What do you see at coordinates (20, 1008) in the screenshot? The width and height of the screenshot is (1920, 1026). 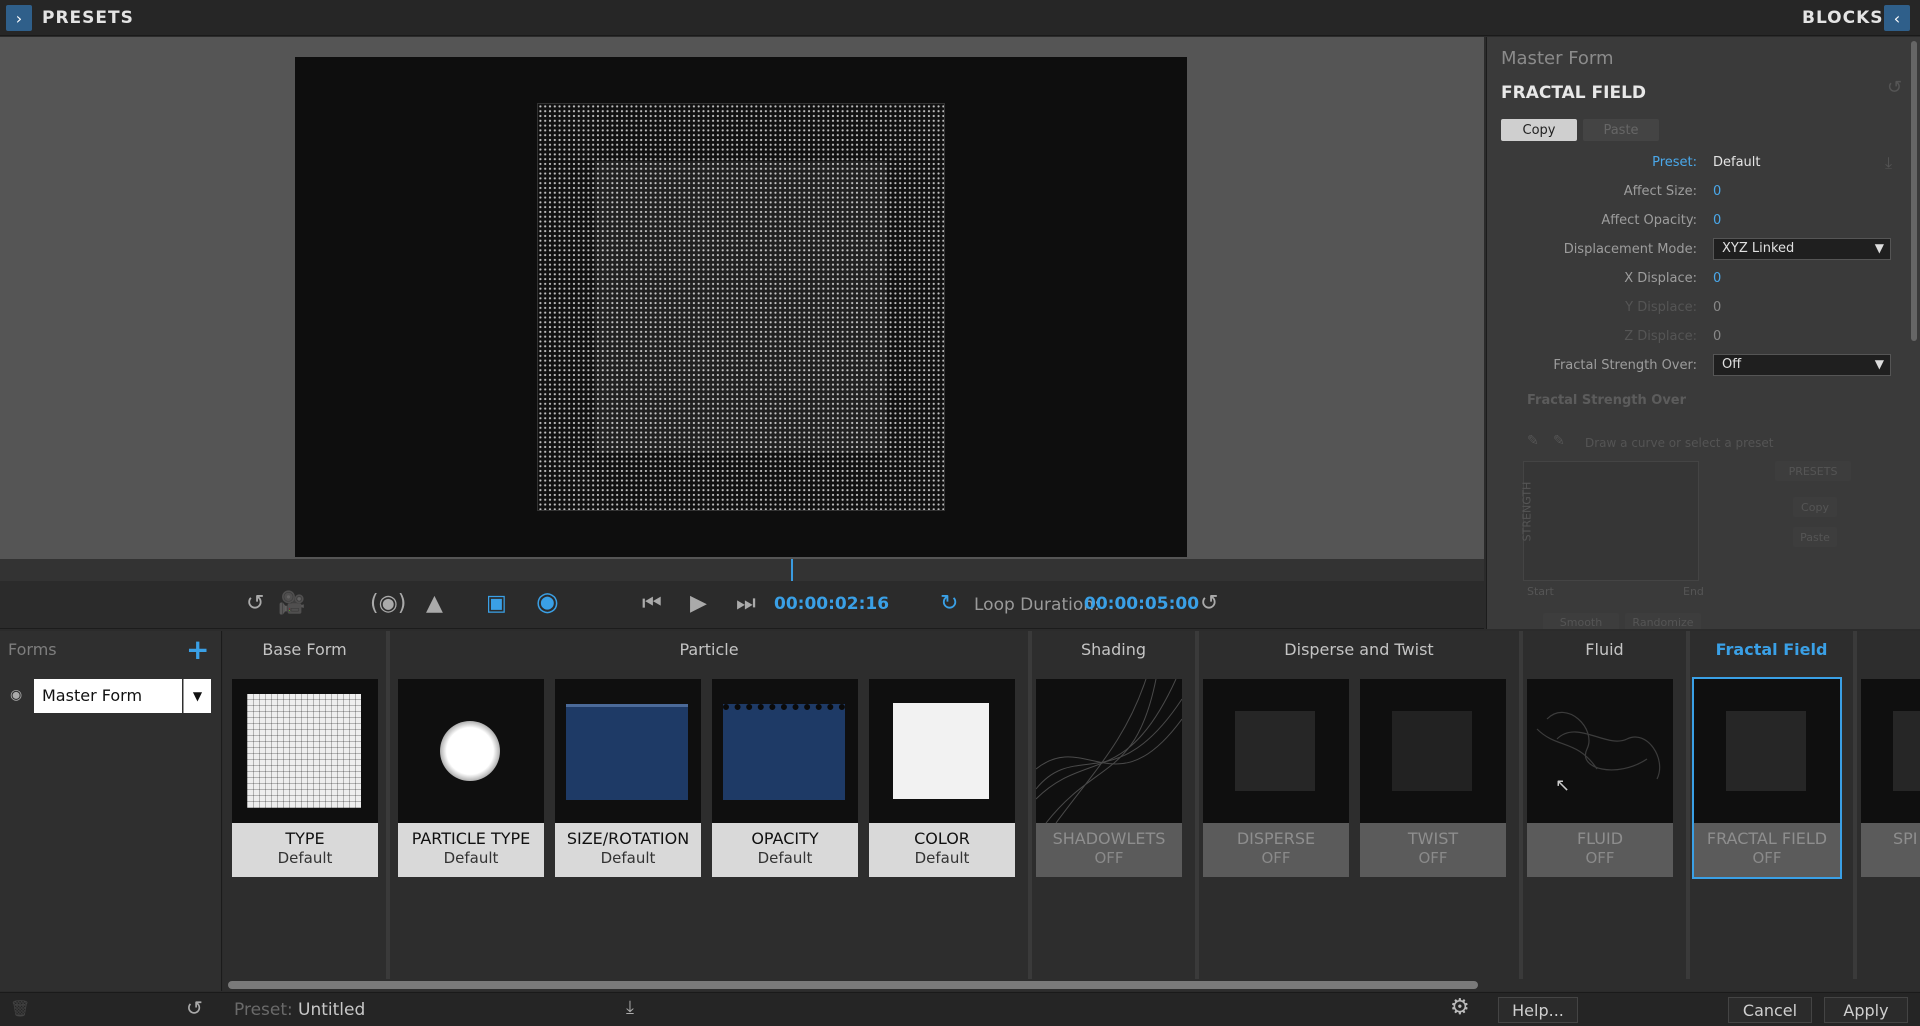 I see `trash-icon: 🗑` at bounding box center [20, 1008].